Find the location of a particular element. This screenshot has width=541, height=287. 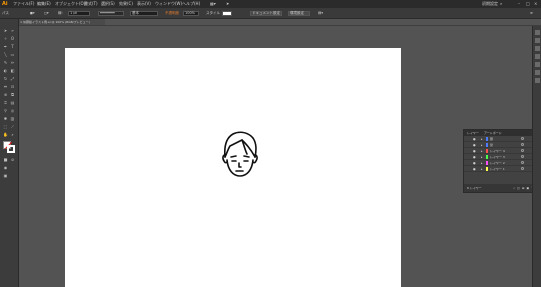

menu-file: ファイル(F) is located at coordinates (23, 4).